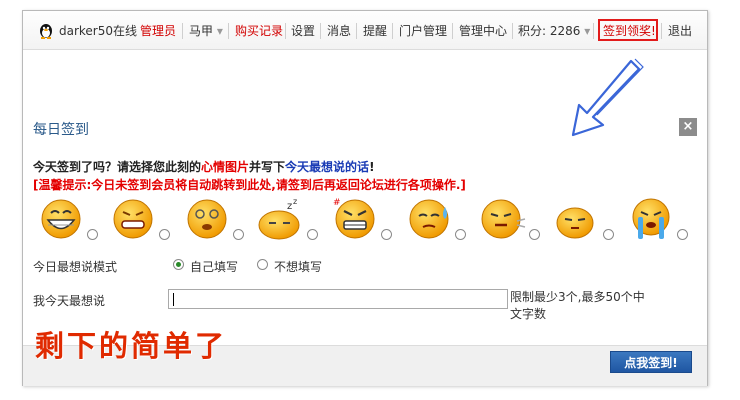 The height and width of the screenshot is (400, 740). I want to click on admin-badge: 管理员, so click(158, 31).